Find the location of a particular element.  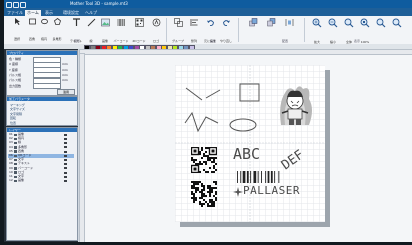

rectangle-shape is located at coordinates (250, 93).